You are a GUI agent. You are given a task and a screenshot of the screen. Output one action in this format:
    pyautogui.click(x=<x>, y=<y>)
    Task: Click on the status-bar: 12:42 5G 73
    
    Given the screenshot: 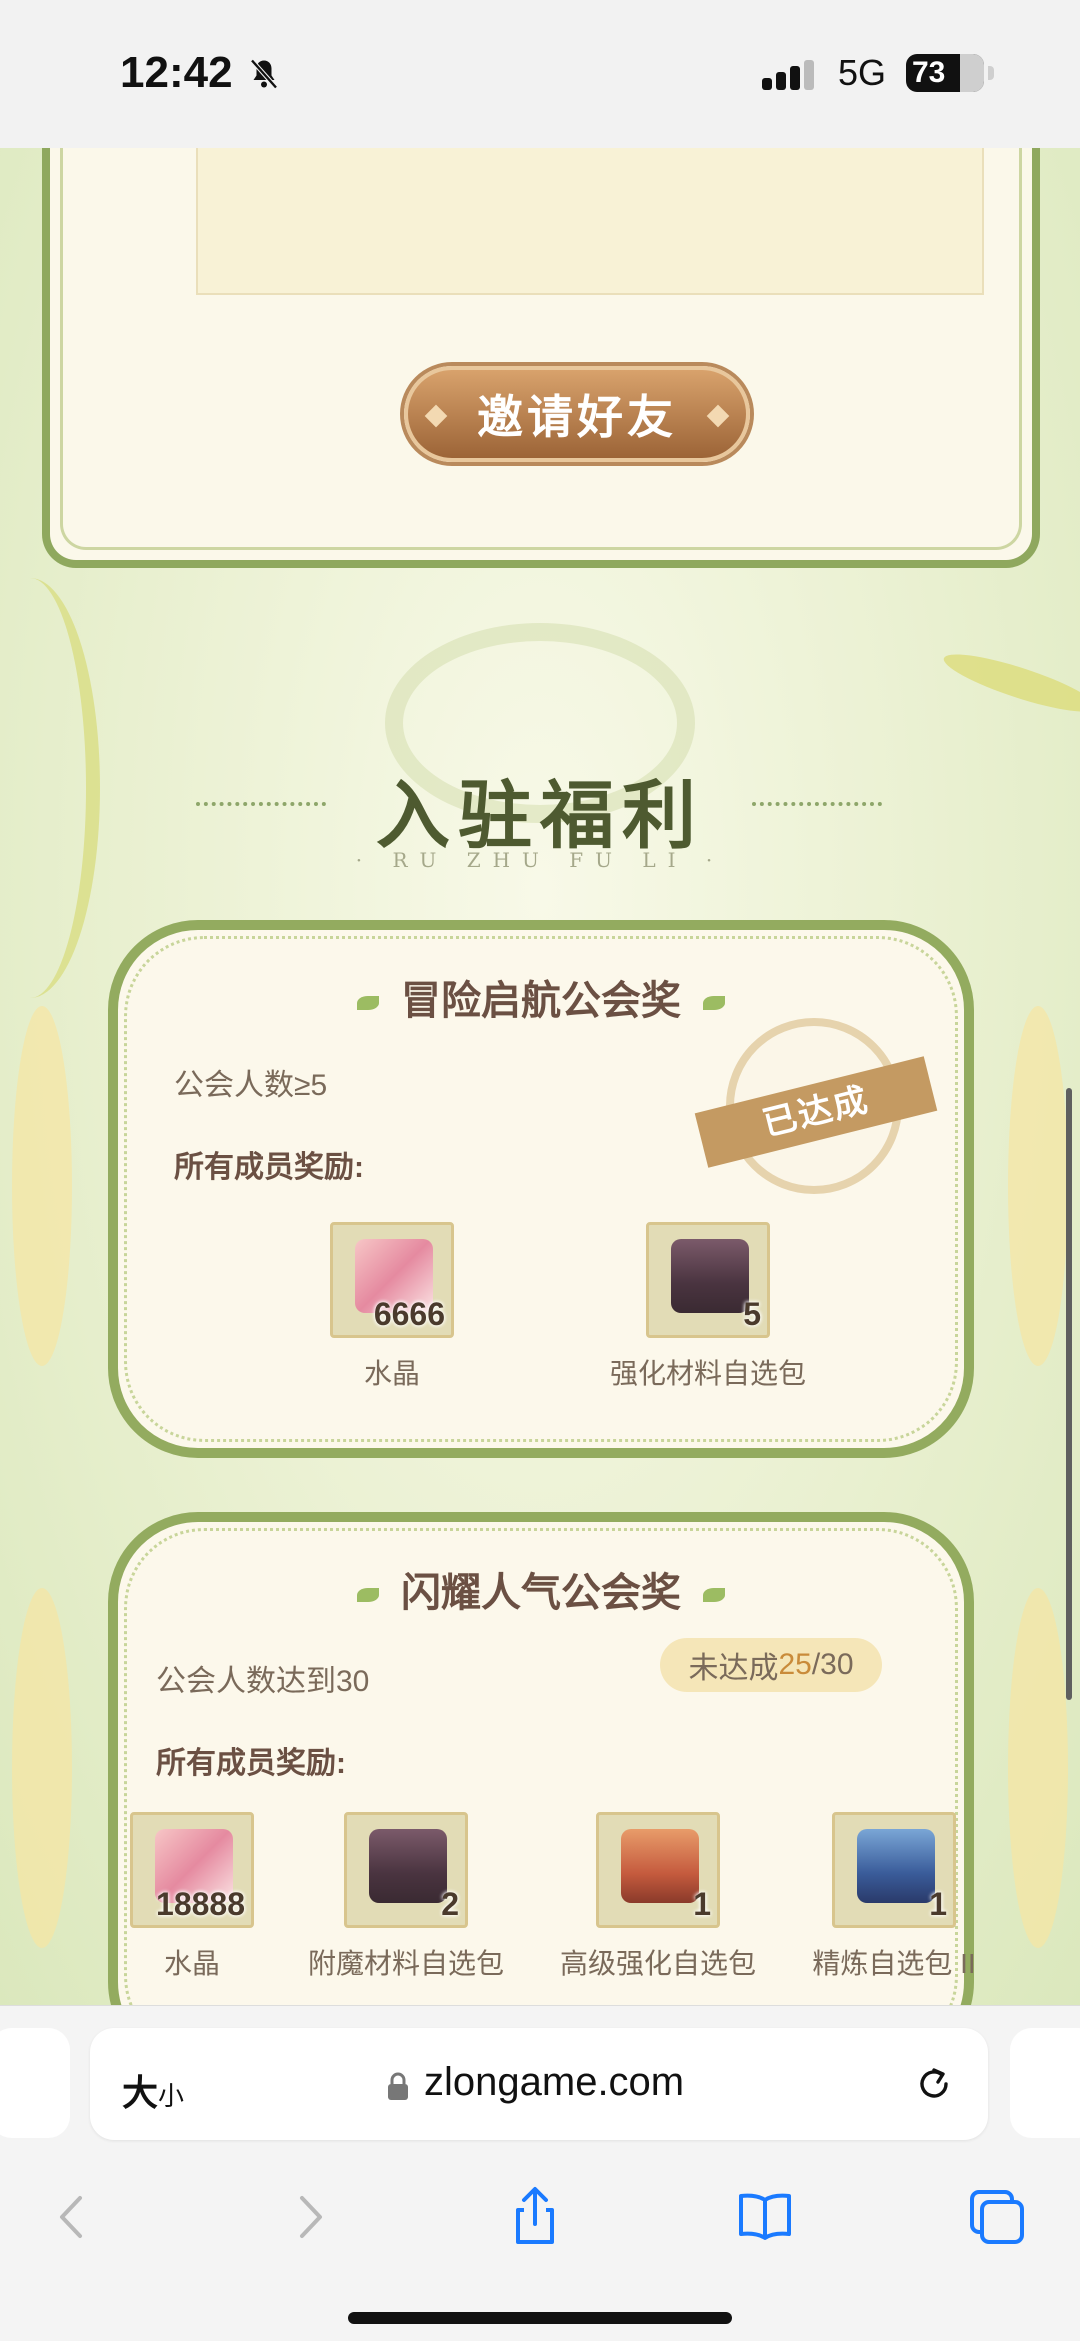 What is the action you would take?
    pyautogui.click(x=540, y=74)
    